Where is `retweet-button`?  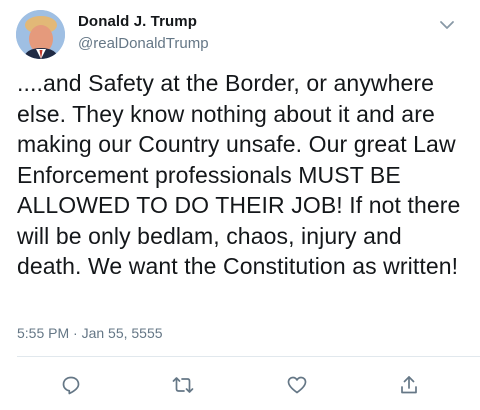
retweet-button is located at coordinates (183, 385).